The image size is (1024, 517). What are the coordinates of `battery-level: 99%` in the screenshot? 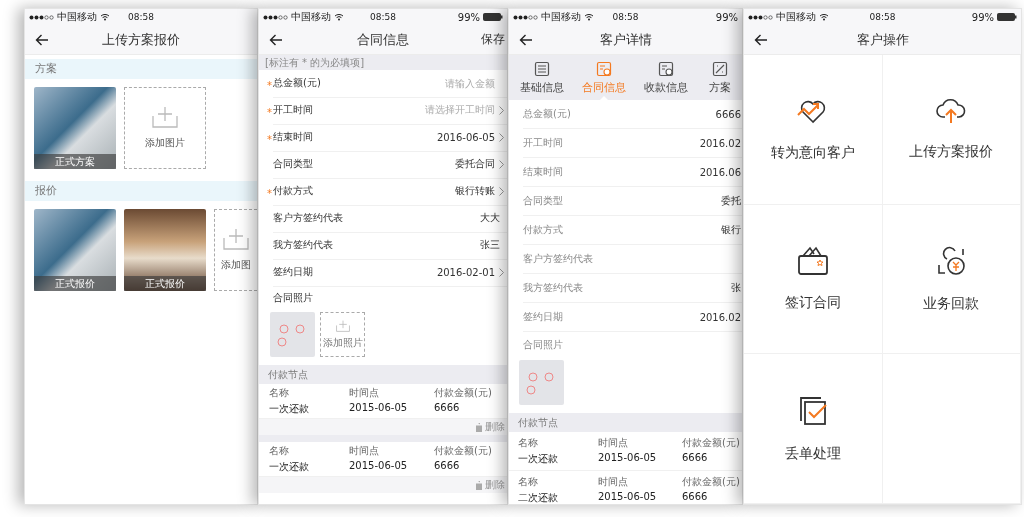 It's located at (468, 17).